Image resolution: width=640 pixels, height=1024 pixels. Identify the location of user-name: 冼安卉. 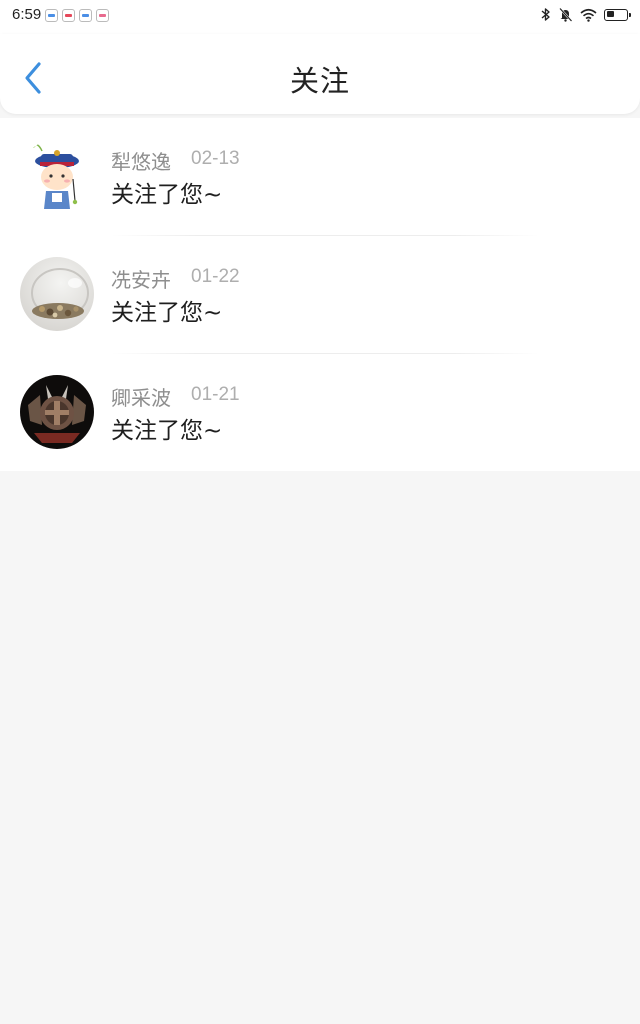
(141, 280).